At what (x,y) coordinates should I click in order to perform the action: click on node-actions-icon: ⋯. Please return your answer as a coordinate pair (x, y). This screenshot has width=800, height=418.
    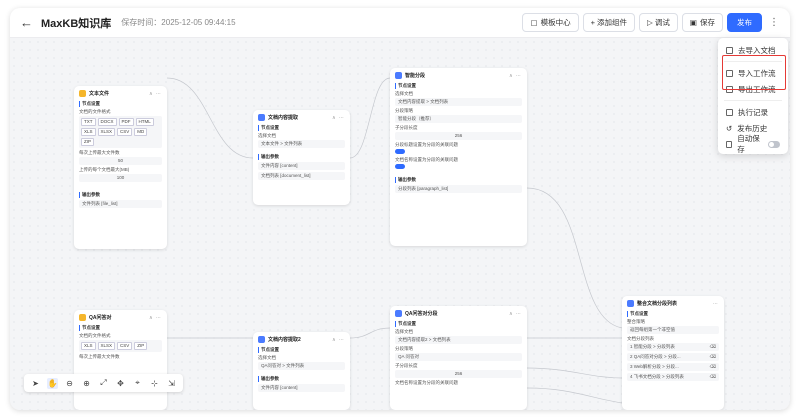
    Looking at the image, I should click on (716, 304).